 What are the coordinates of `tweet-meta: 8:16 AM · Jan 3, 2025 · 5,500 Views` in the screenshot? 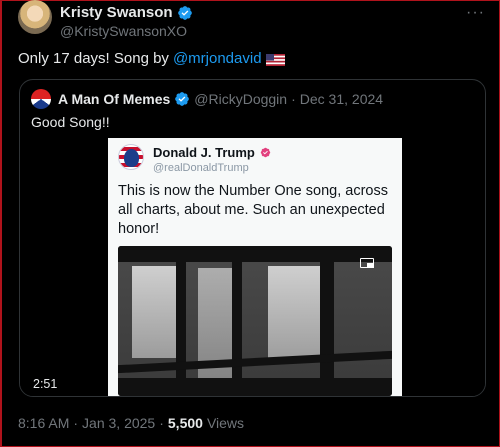 It's located at (131, 423).